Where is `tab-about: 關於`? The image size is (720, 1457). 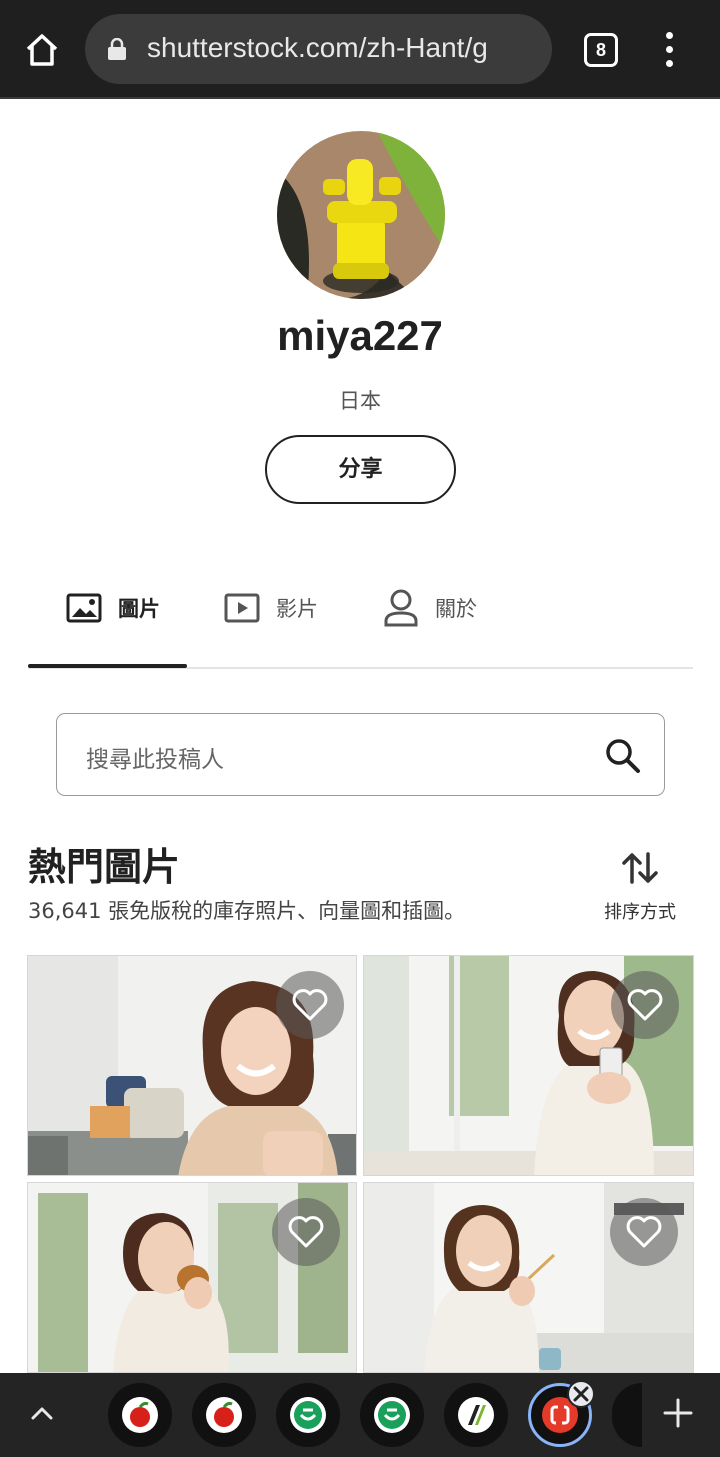 tab-about: 關於 is located at coordinates (430, 608).